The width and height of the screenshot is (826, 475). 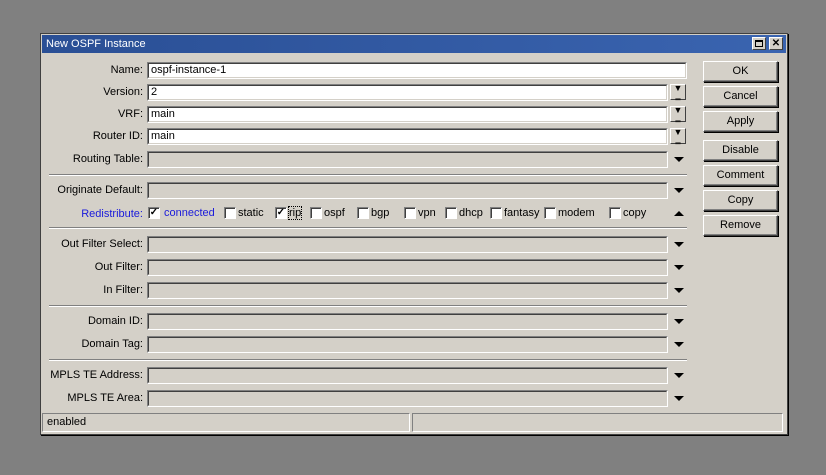 I want to click on out-filter-label: Out Filter:, so click(x=118, y=267).